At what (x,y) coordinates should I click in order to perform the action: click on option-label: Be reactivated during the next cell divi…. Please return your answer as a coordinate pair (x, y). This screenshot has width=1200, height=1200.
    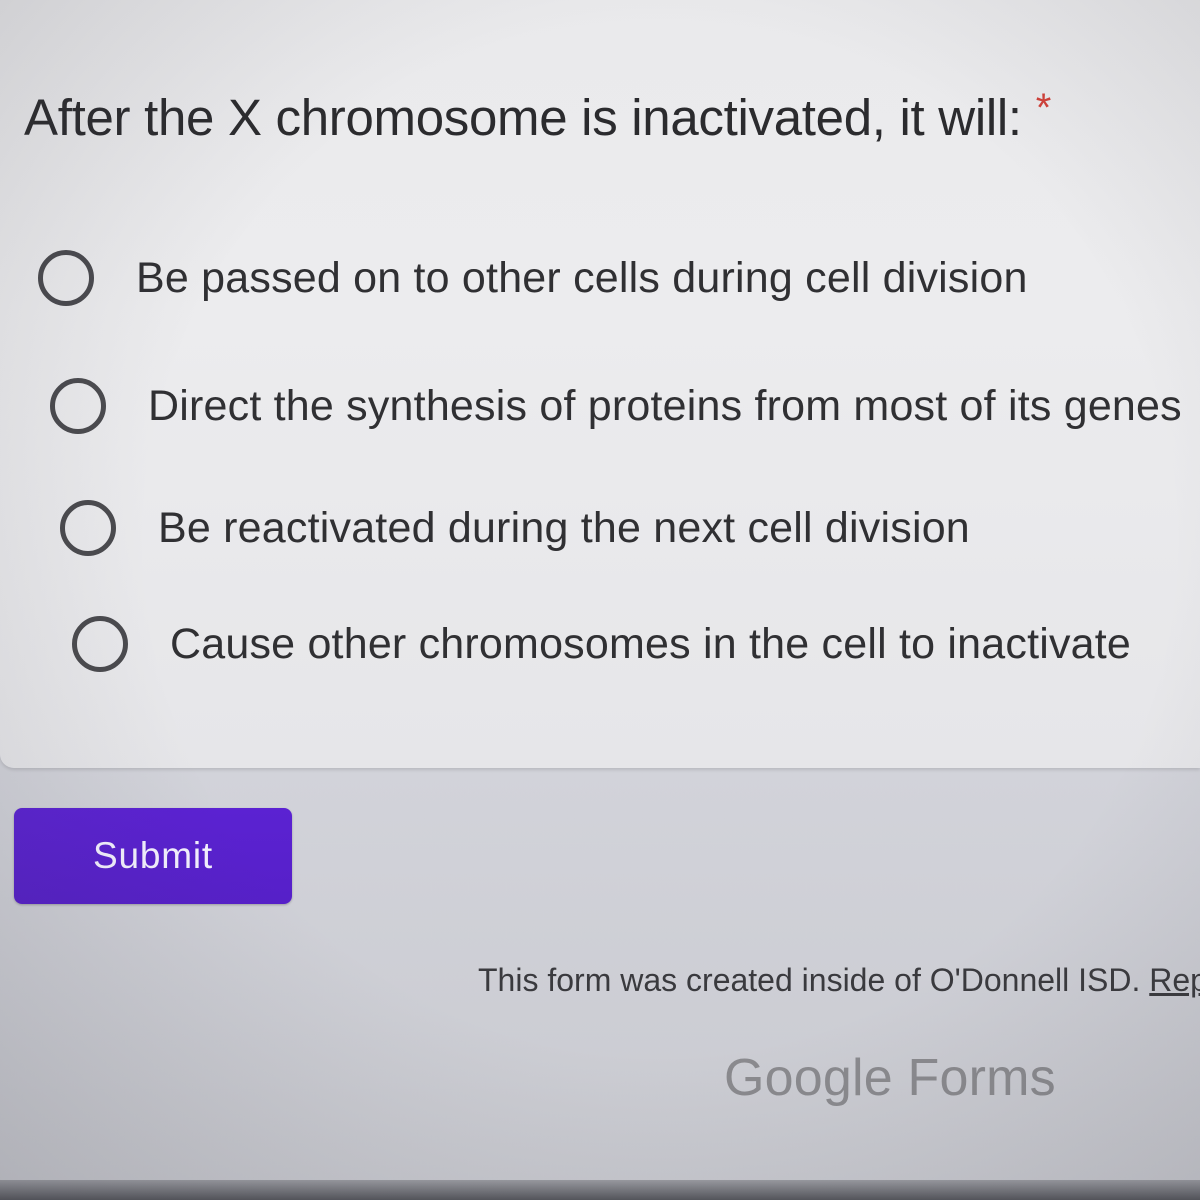
    Looking at the image, I should click on (564, 527).